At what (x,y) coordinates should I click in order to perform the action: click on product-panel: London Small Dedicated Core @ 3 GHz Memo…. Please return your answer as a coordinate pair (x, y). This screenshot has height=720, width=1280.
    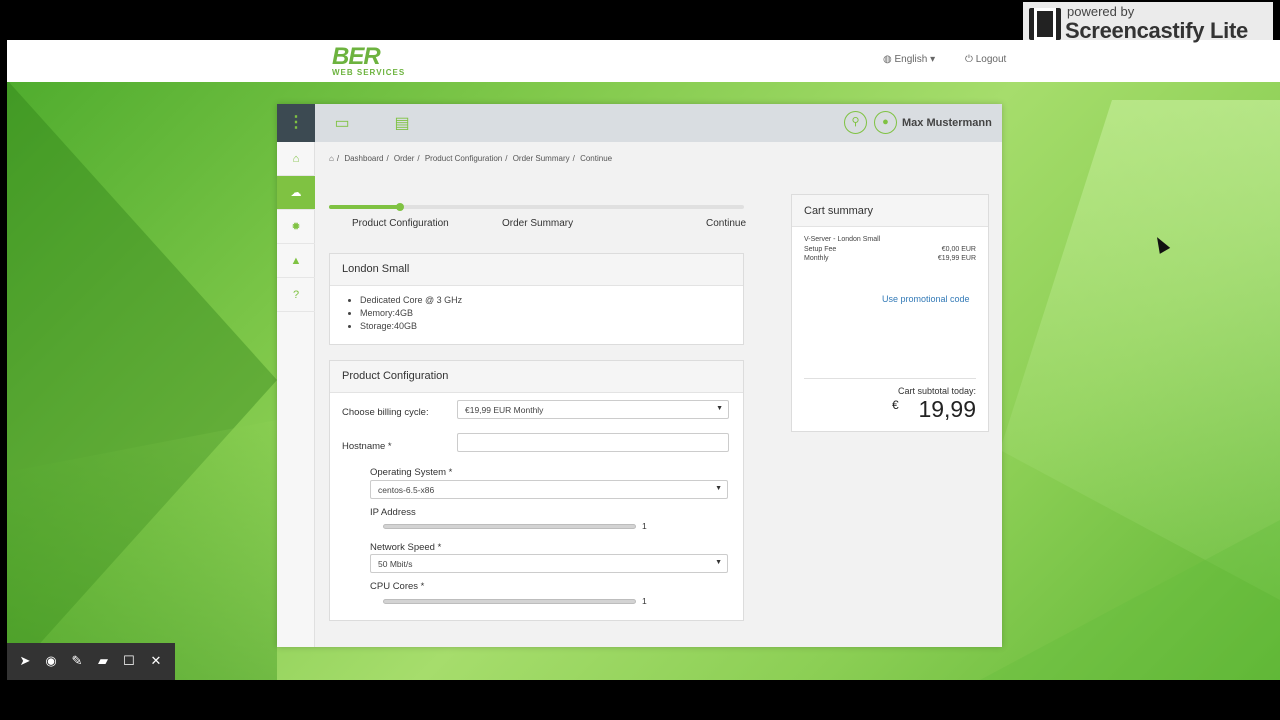
    Looking at the image, I should click on (536, 299).